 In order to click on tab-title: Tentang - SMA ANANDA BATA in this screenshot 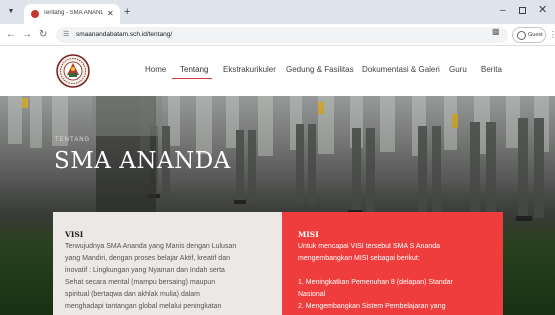, I will do `click(73, 13)`.